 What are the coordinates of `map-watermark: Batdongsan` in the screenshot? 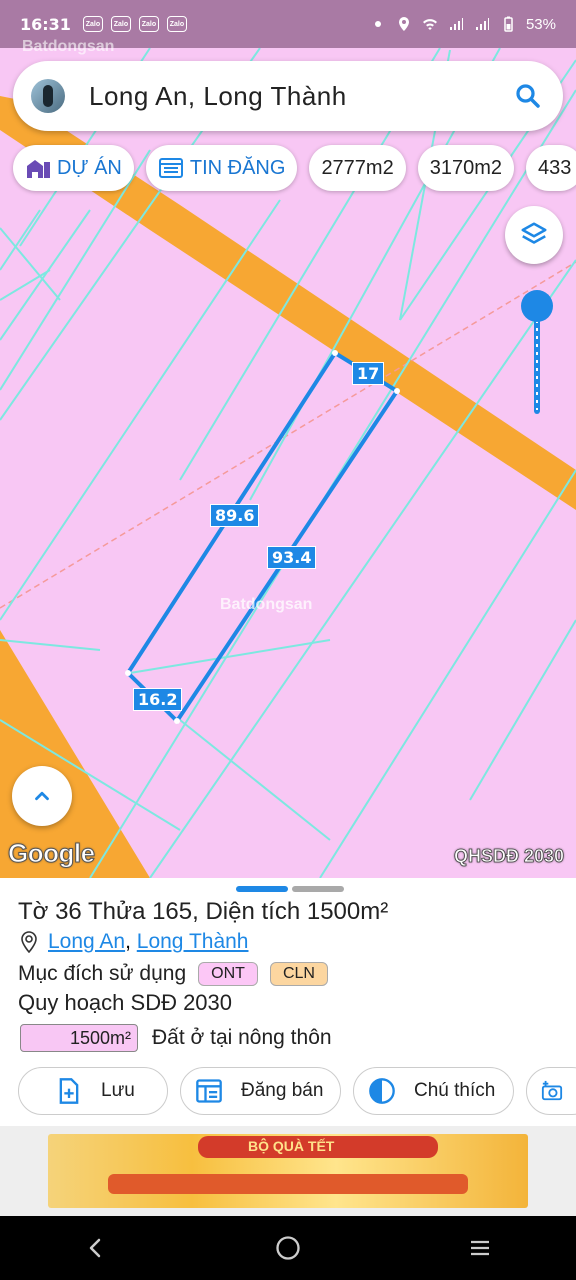 It's located at (266, 604).